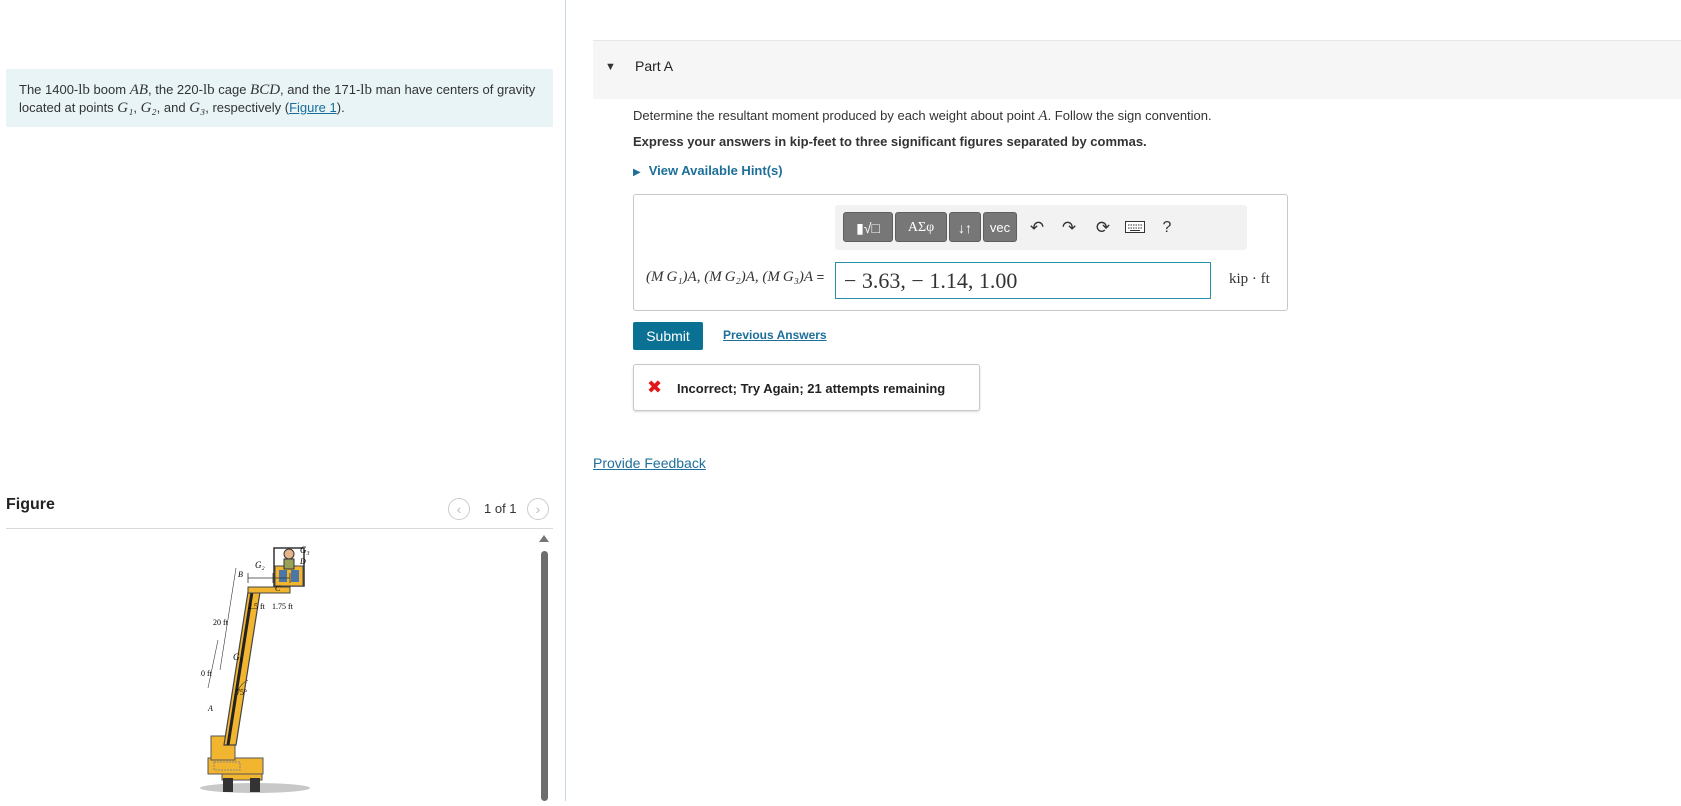 This screenshot has height=806, width=1681. Describe the element at coordinates (241, 692) in the screenshot. I see `label-angle: 75°` at that location.